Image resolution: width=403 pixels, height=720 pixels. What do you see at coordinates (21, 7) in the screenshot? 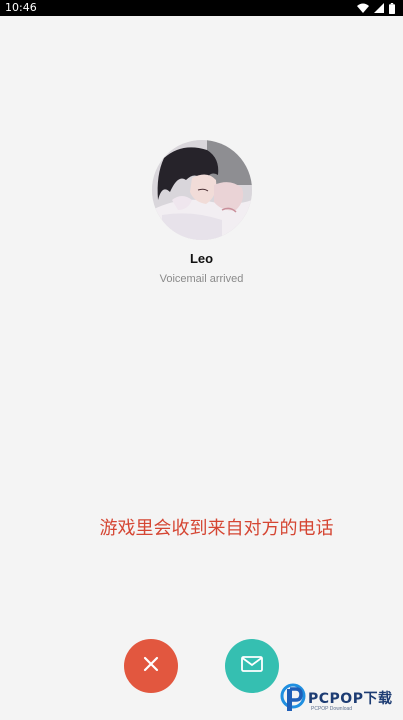
I see `status-time: 10:46` at bounding box center [21, 7].